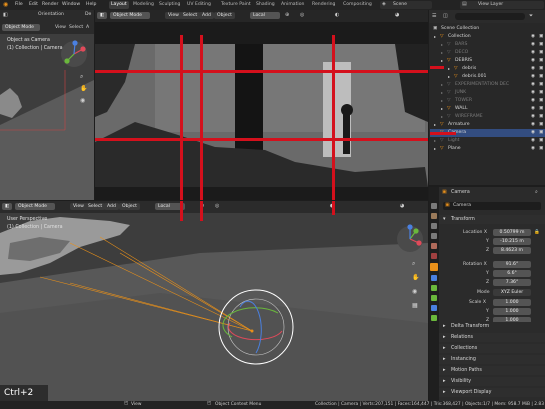 This screenshot has width=545, height=409. What do you see at coordinates (413, 264) in the screenshot?
I see `viewport-zoom-icon: ⌕` at bounding box center [413, 264].